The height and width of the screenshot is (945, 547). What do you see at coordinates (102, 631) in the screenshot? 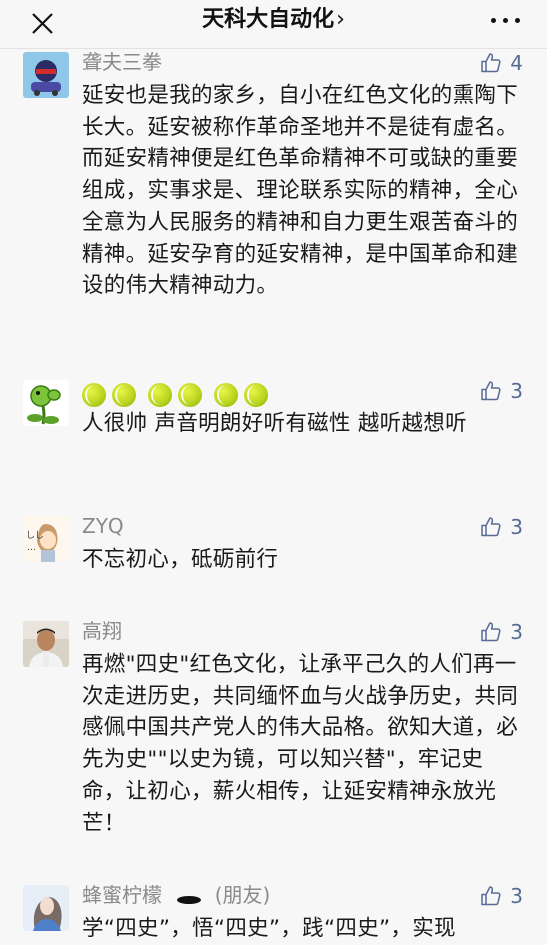
I see `comment-nickname: 高翔` at bounding box center [102, 631].